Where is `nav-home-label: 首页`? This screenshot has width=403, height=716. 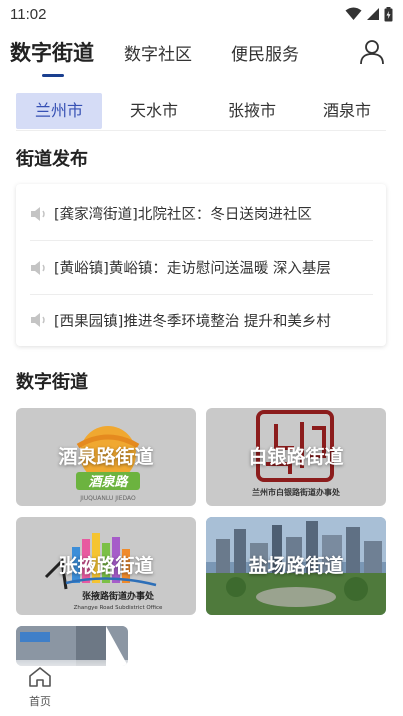
nav-home-label: 首页 is located at coordinates (40, 701).